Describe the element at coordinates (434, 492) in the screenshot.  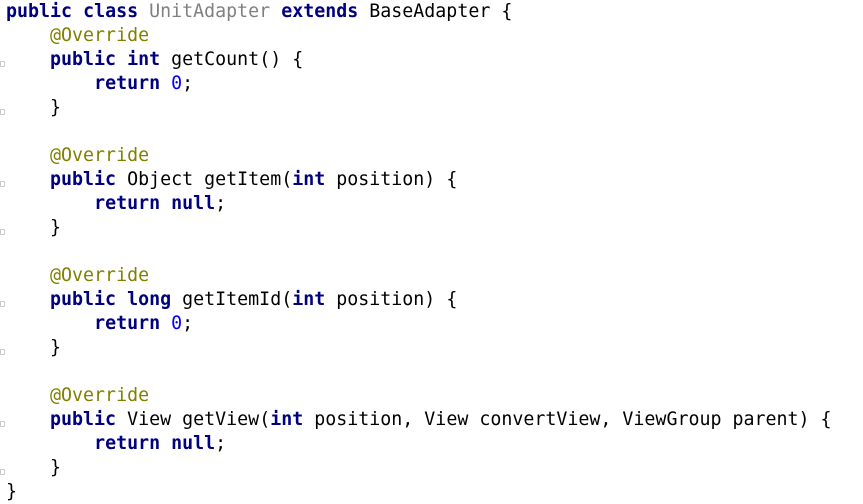
I see `code-line-class-close: }` at that location.